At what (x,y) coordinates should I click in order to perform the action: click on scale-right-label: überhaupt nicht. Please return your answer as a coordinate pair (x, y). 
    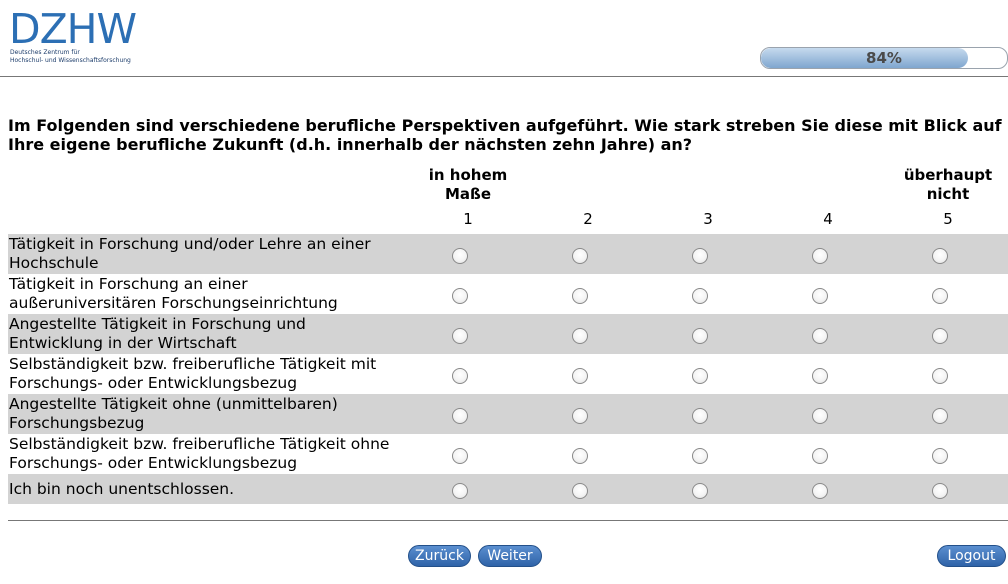
    Looking at the image, I should click on (948, 185).